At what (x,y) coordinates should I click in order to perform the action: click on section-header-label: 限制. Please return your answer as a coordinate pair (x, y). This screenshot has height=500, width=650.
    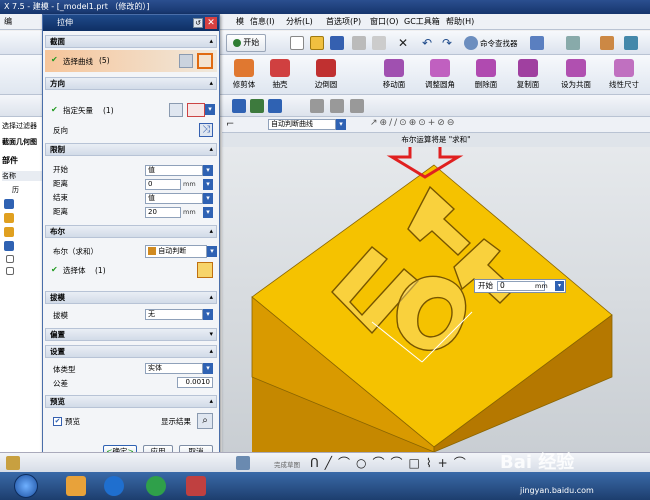
    Looking at the image, I should click on (57, 149).